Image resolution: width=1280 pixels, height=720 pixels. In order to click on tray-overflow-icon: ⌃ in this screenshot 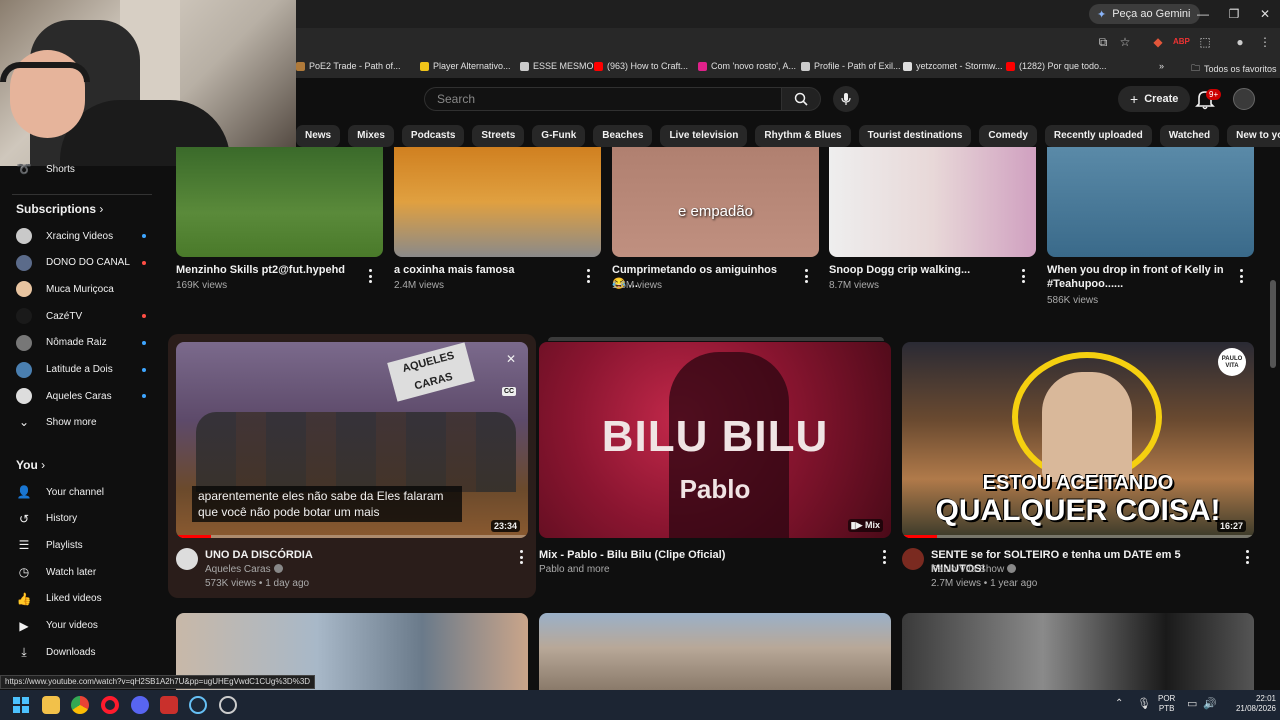, I will do `click(1119, 703)`.